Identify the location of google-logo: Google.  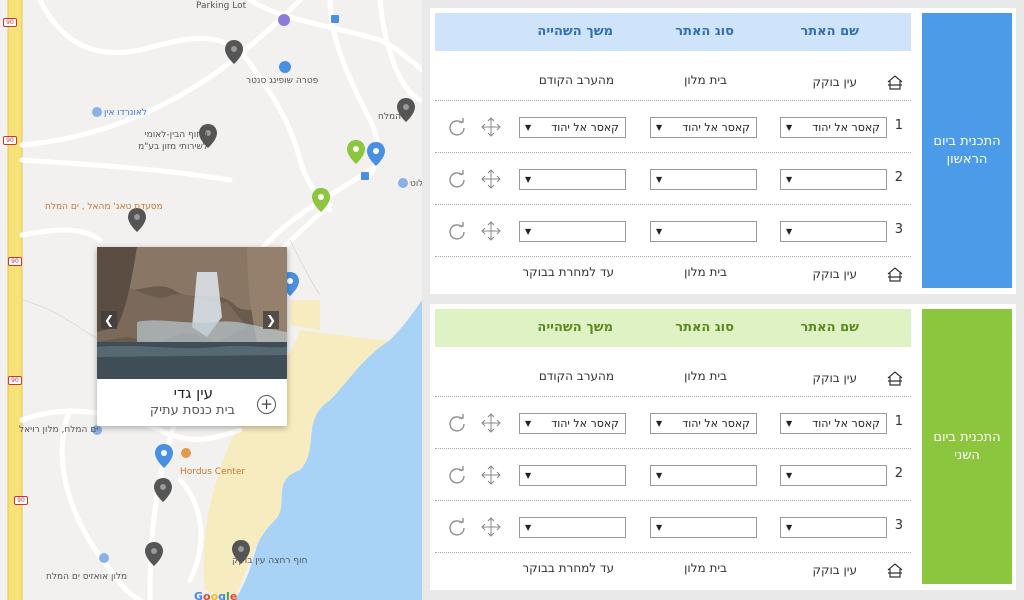
(216, 595).